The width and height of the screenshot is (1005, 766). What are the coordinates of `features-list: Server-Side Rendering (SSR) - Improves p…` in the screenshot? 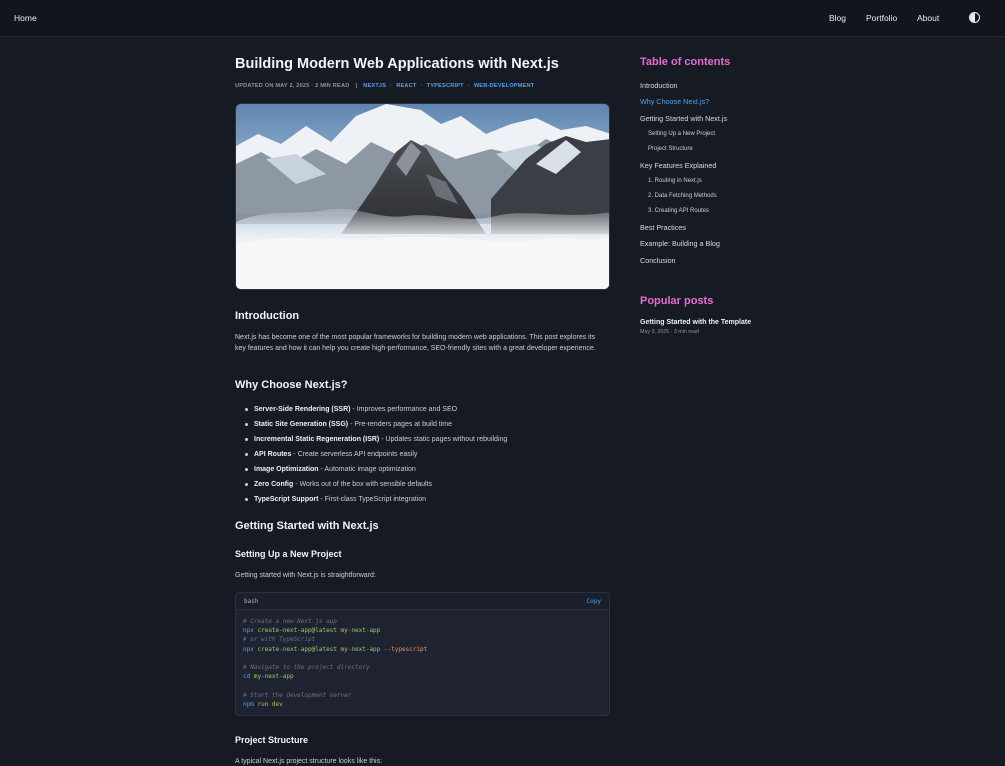 It's located at (423, 457).